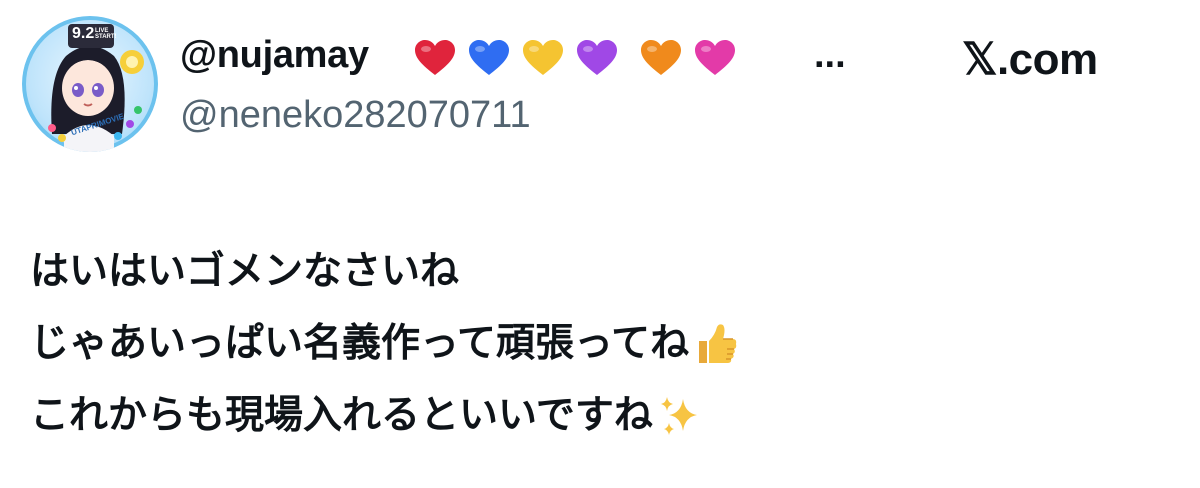 The width and height of the screenshot is (1200, 488). What do you see at coordinates (718, 343) in the screenshot?
I see `thumbs-up-icon` at bounding box center [718, 343].